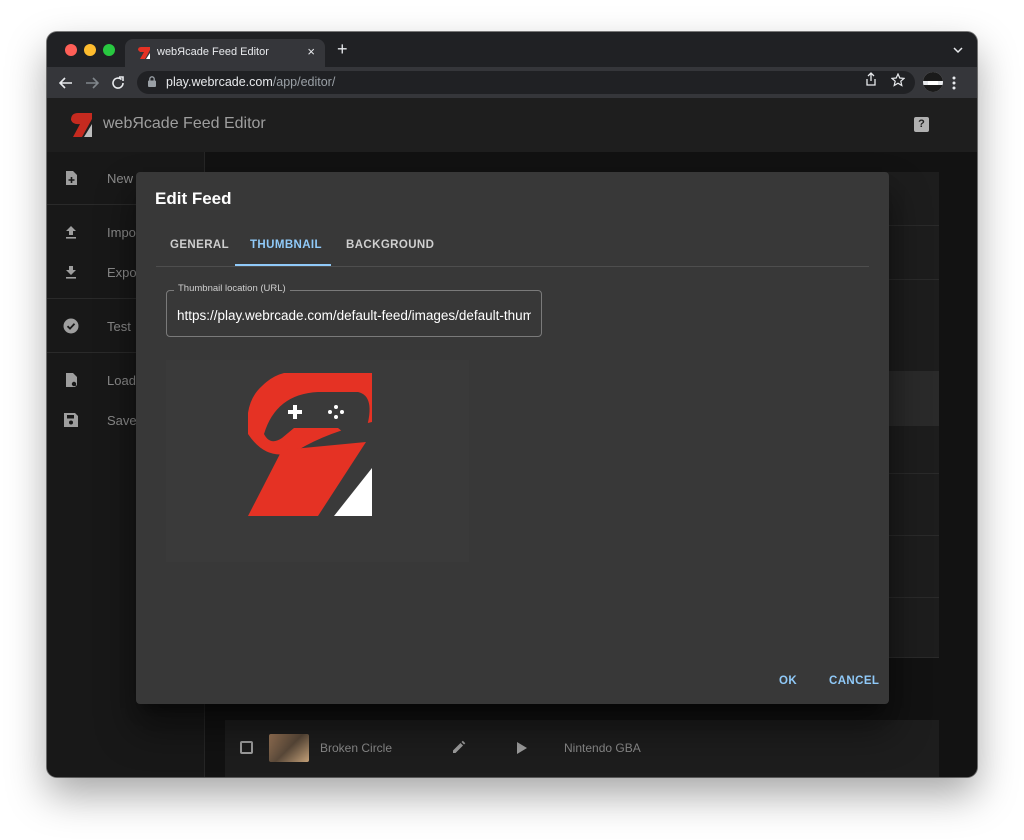  I want to click on kebab-menu-icon, so click(954, 83).